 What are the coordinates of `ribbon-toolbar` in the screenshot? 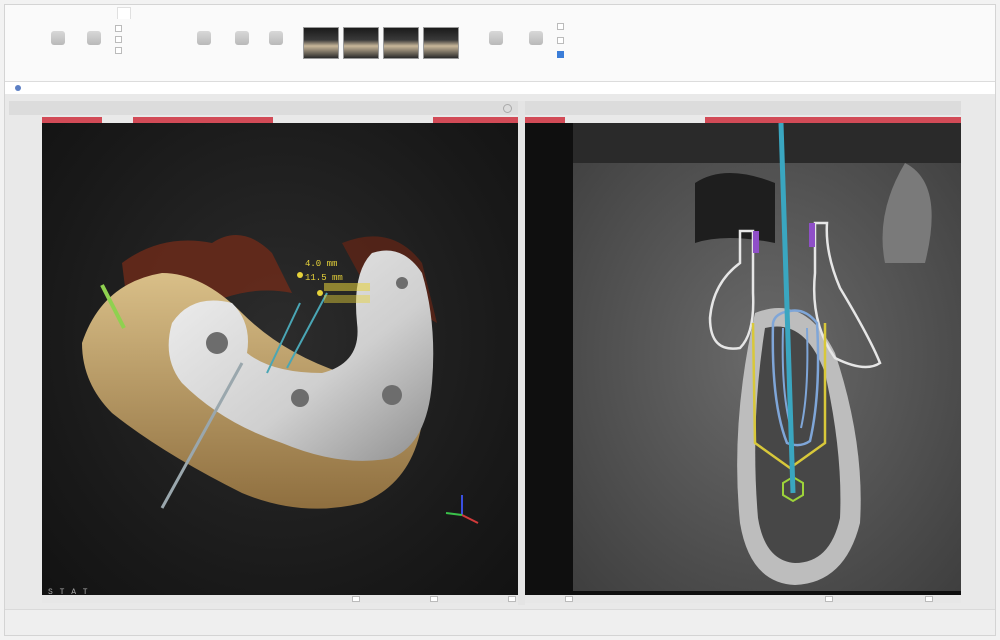 It's located at (500, 43).